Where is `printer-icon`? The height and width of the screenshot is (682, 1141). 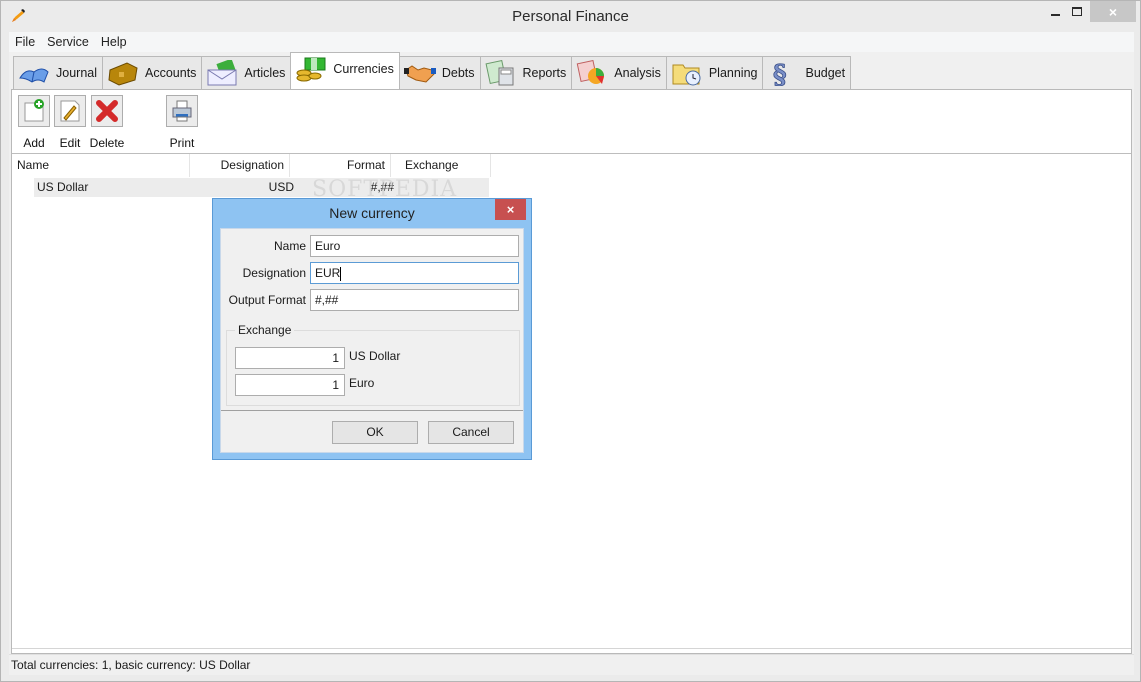
printer-icon is located at coordinates (182, 111).